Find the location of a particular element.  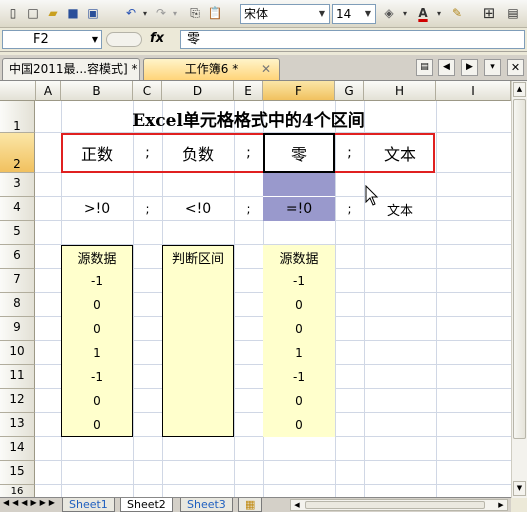

cell-f4: =!0 is located at coordinates (299, 209).